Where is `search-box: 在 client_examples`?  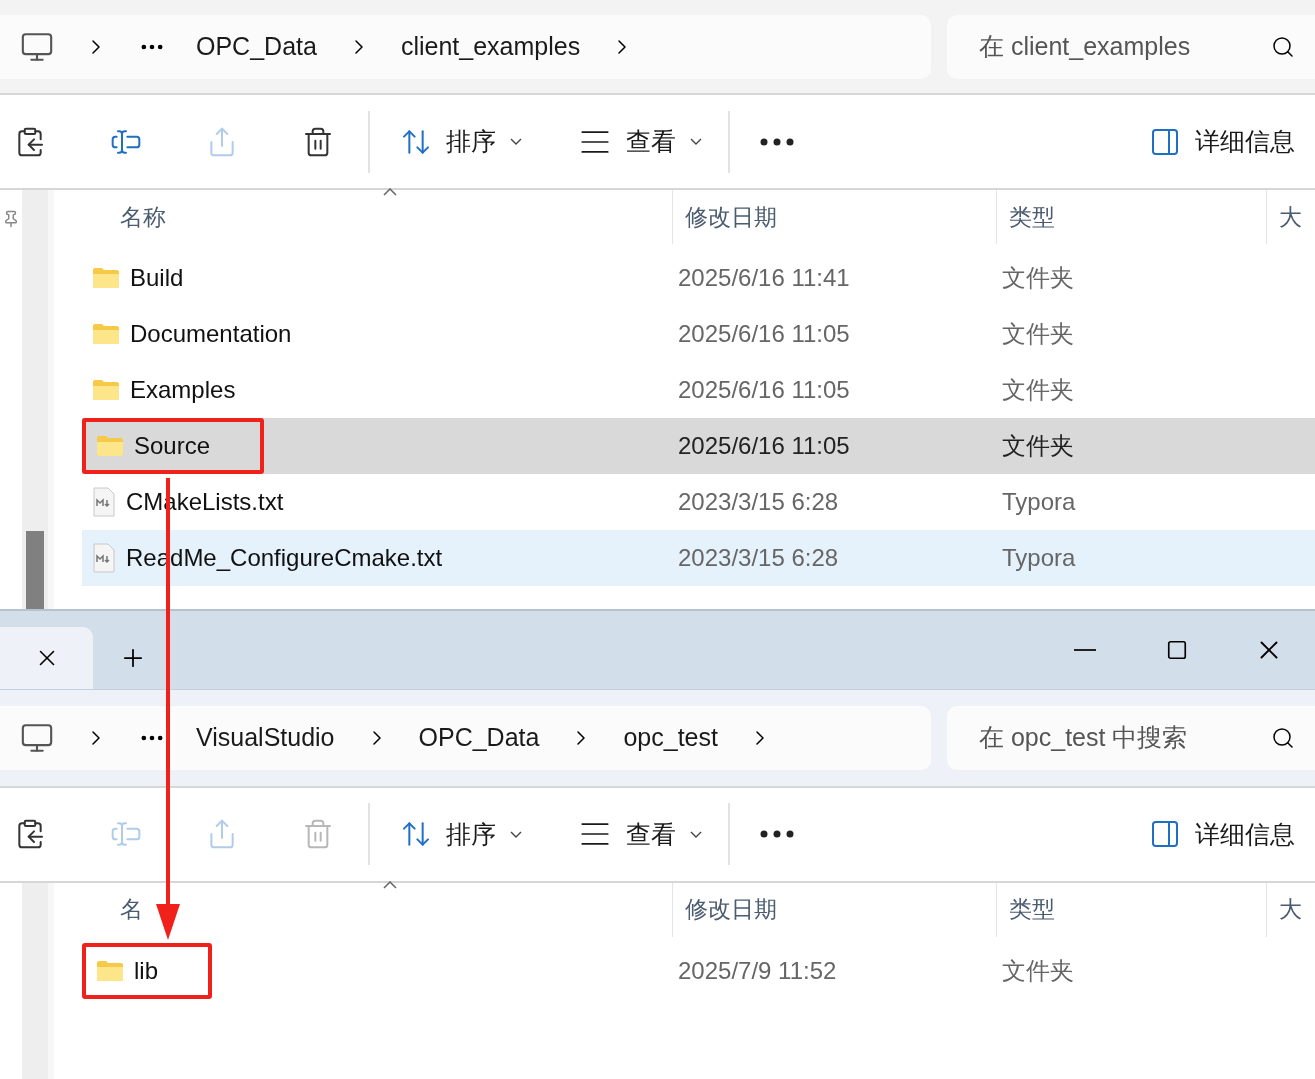
search-box: 在 client_examples is located at coordinates (1131, 46).